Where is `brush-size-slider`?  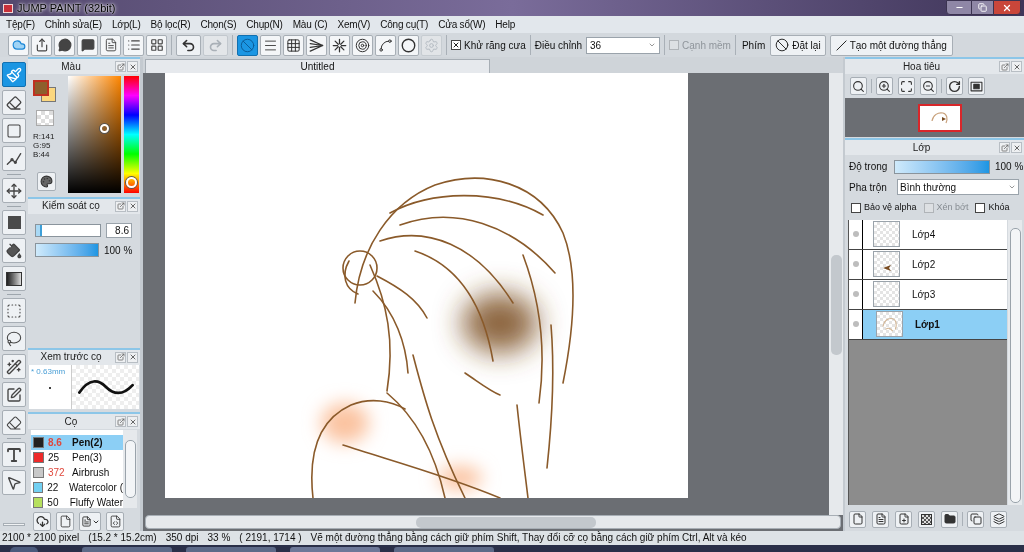
brush-size-slider is located at coordinates (68, 230).